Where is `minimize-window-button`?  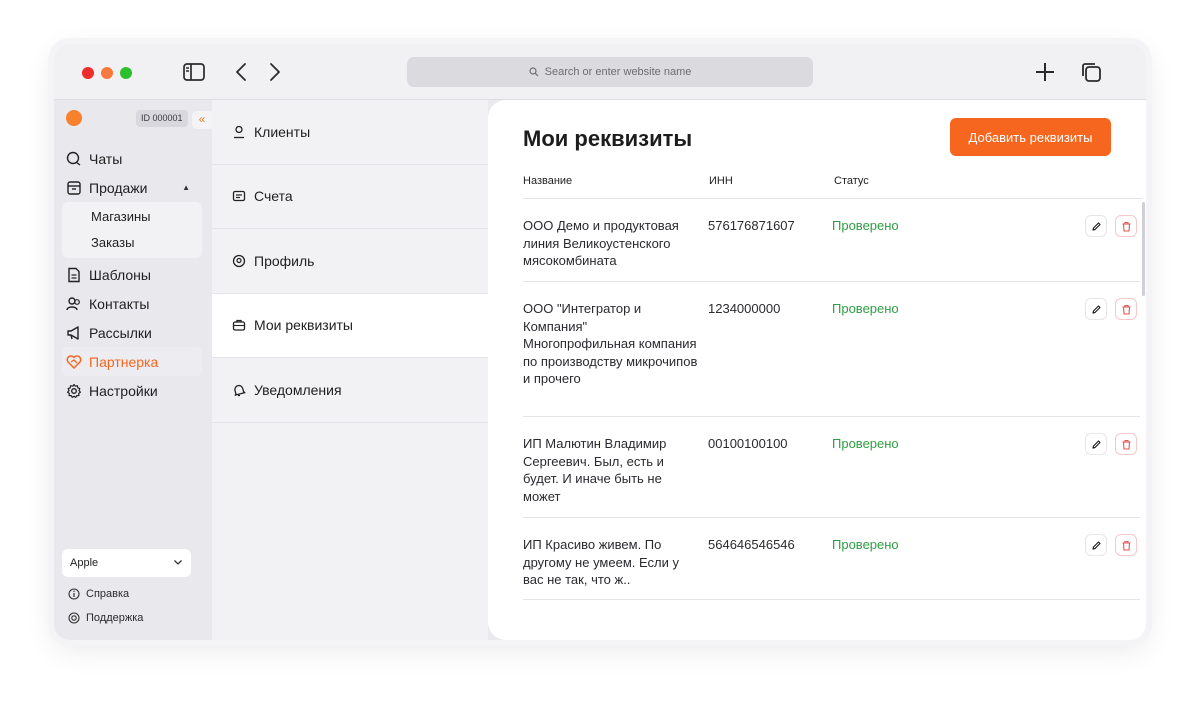
minimize-window-button is located at coordinates (107, 73).